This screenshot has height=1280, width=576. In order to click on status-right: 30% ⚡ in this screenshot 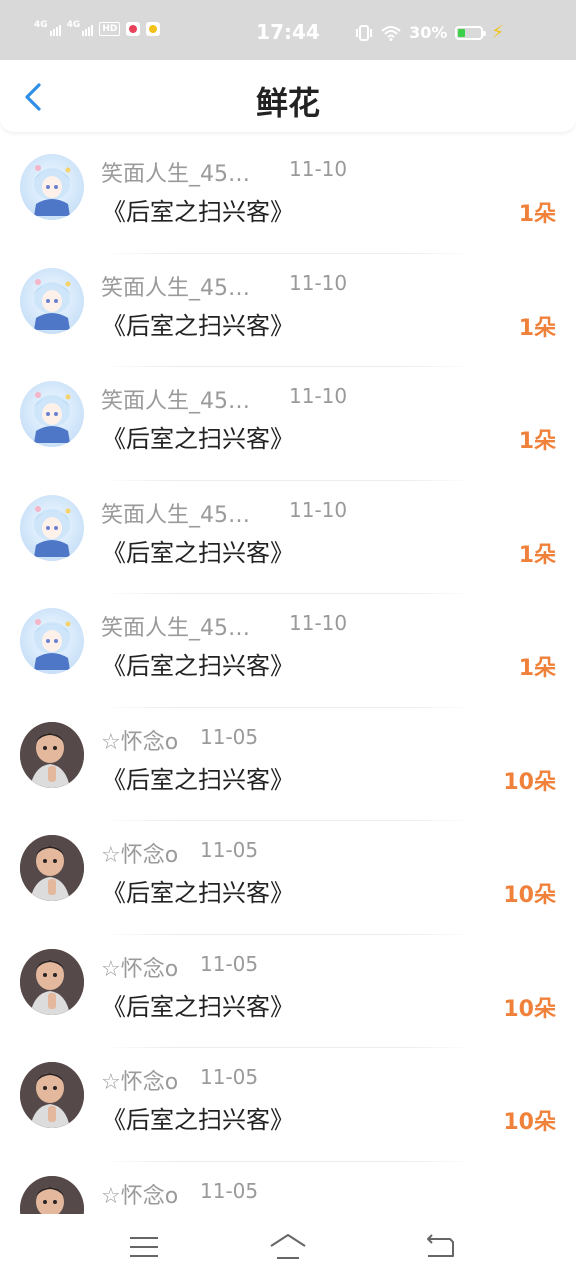, I will do `click(429, 32)`.